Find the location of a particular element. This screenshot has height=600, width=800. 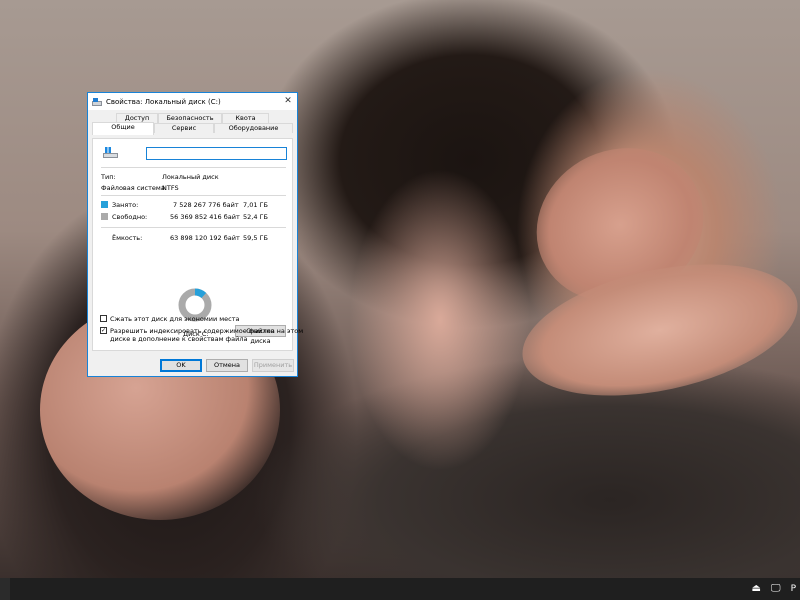

network-icon: 🖵 is located at coordinates (776, 589).